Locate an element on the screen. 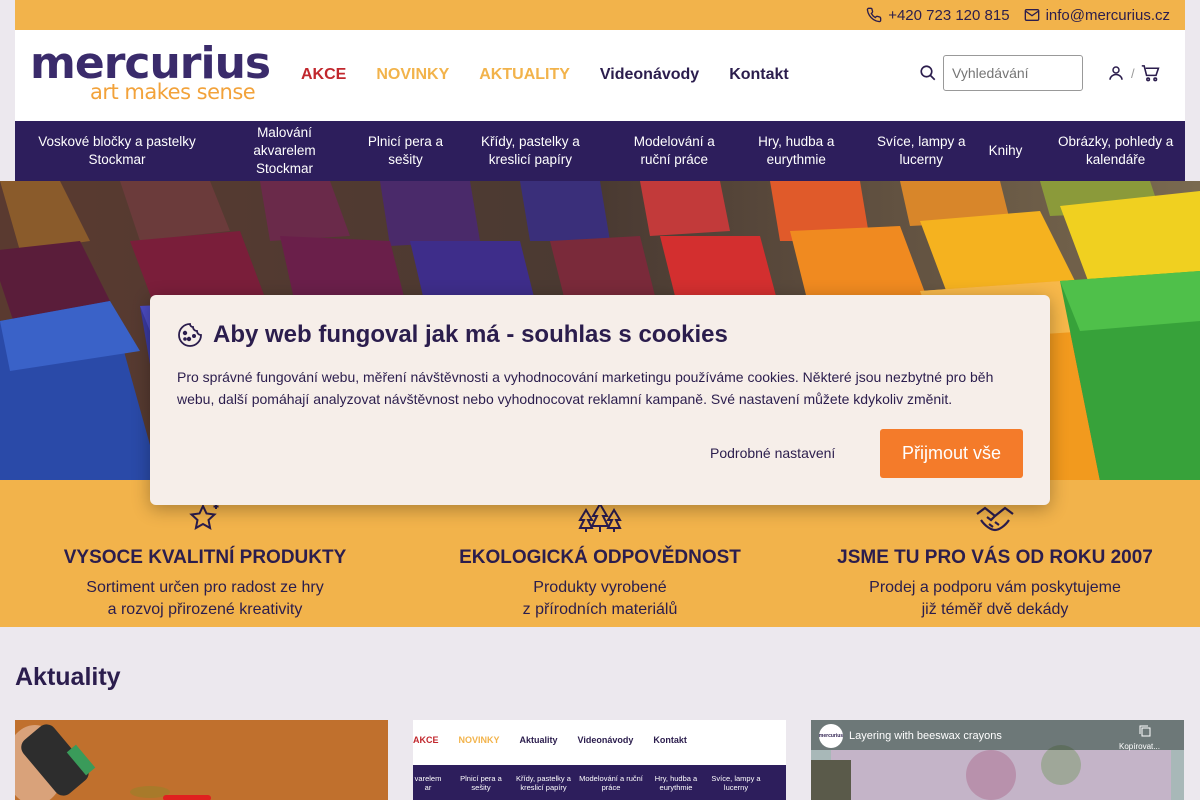 This screenshot has width=1200, height=800. category-item: Knihy is located at coordinates (1006, 151).